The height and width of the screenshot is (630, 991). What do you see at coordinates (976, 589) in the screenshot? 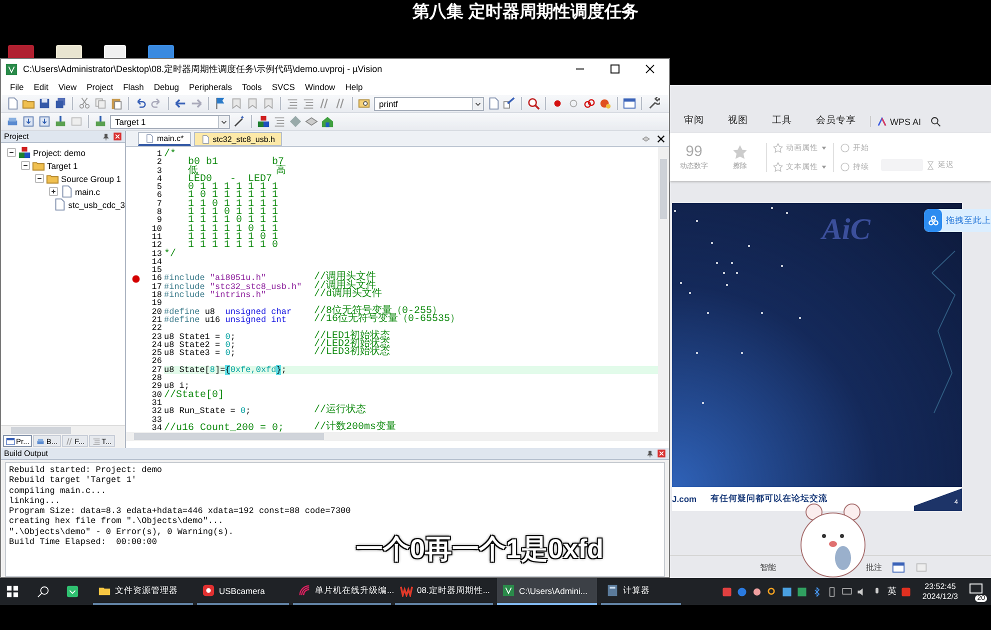
I see `notification-icon` at bounding box center [976, 589].